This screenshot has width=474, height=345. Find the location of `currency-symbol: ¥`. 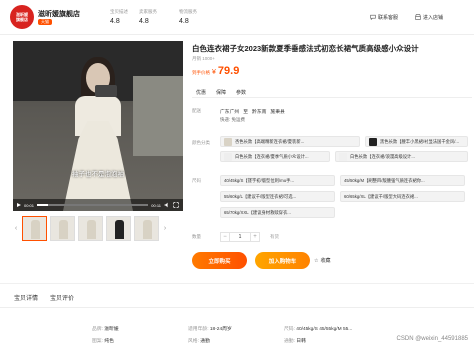

currency-symbol: ¥ is located at coordinates (214, 72).